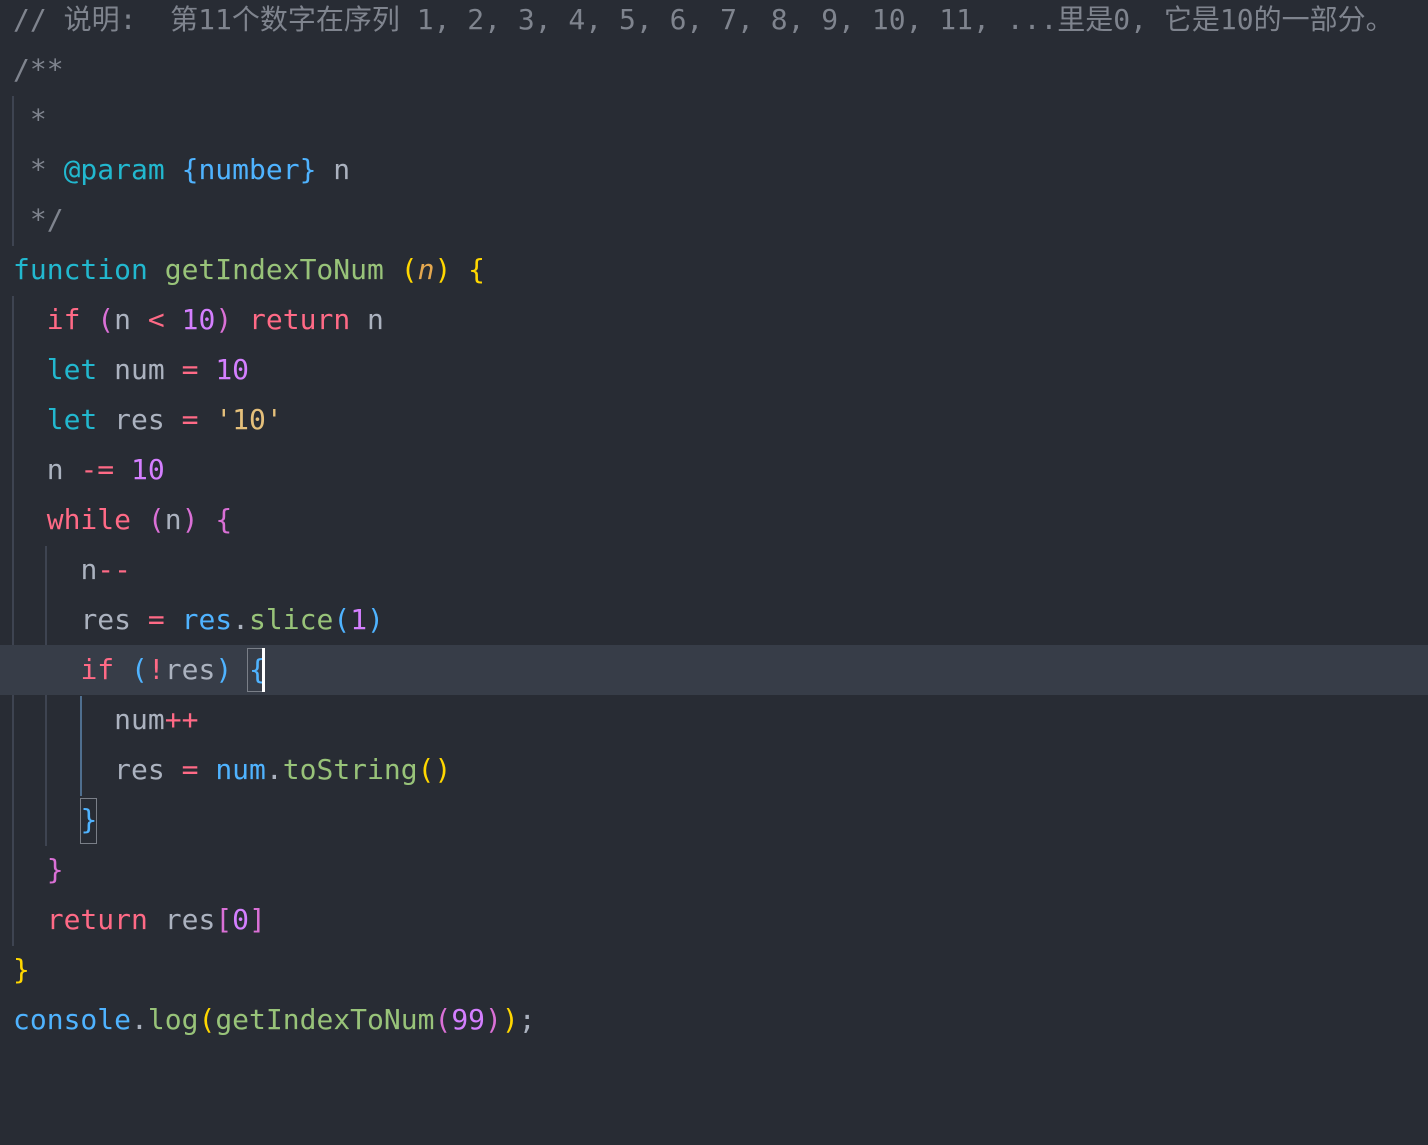  Describe the element at coordinates (714, 320) in the screenshot. I see `code-line-7: if (n < 10) return n` at that location.